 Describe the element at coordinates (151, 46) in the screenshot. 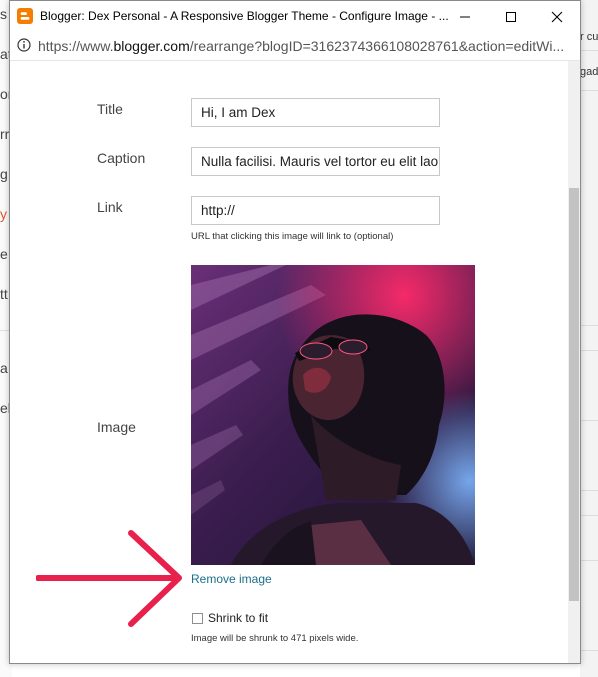

I see `url-domain: blogger.com` at that location.